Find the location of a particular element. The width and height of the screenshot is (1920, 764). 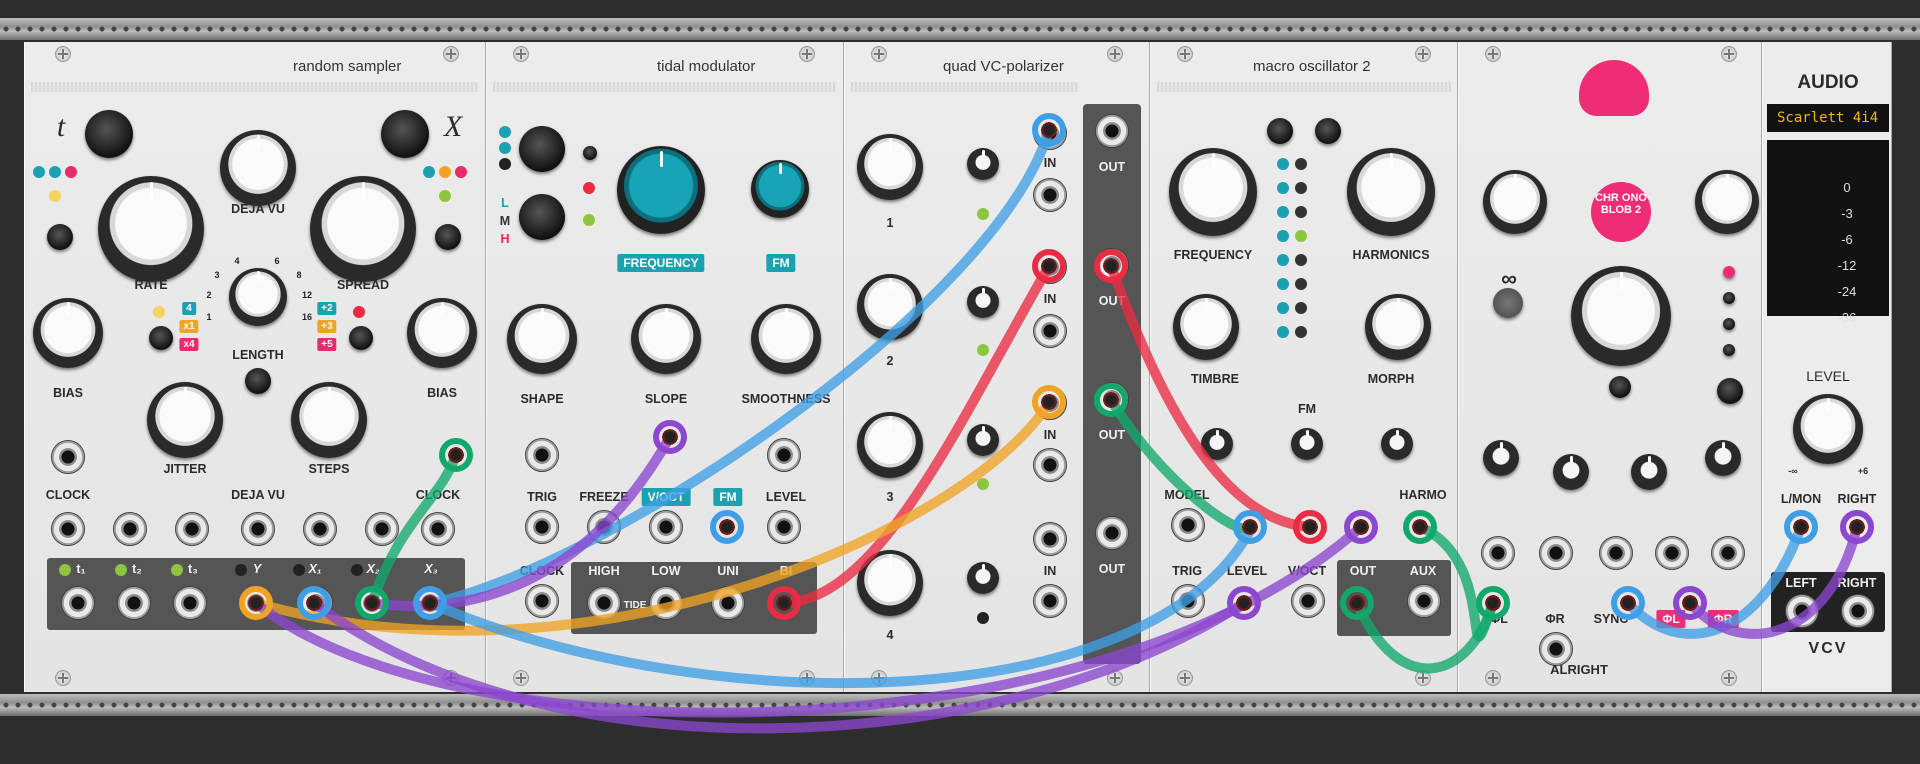

rate-range-button is located at coordinates (161, 338).